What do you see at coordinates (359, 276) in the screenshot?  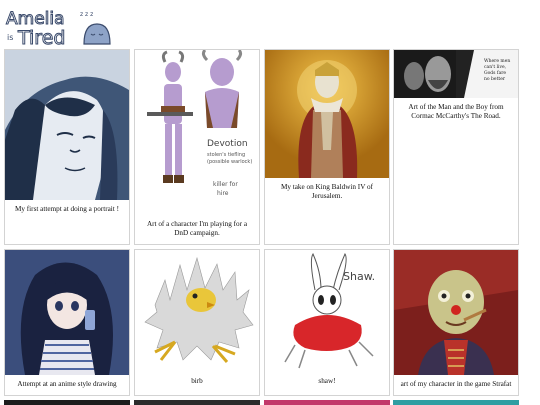 I see `artist-signature: Shaw.` at bounding box center [359, 276].